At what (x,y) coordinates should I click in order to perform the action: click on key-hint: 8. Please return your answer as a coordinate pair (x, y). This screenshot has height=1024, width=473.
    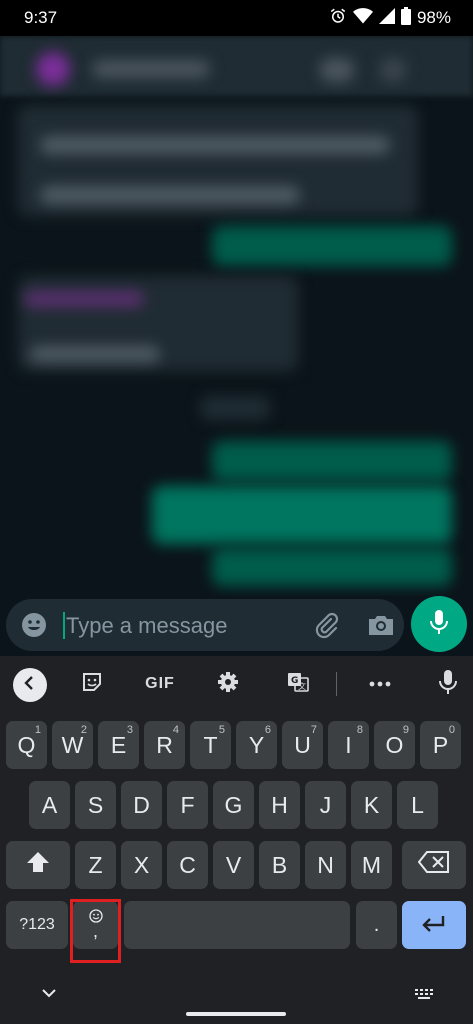
    Looking at the image, I should click on (359, 730).